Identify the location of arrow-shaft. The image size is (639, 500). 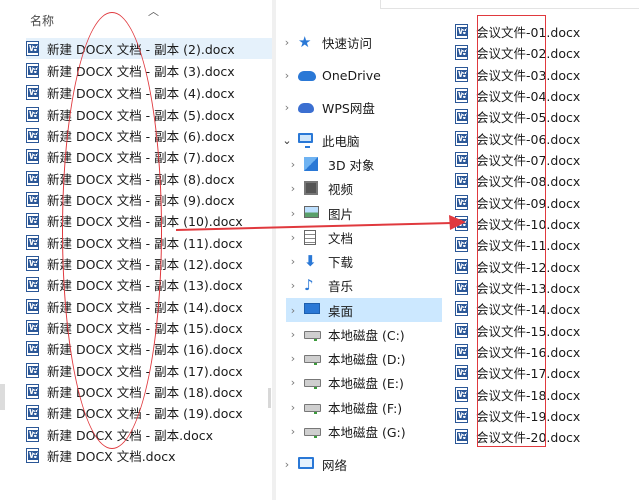
(314, 226).